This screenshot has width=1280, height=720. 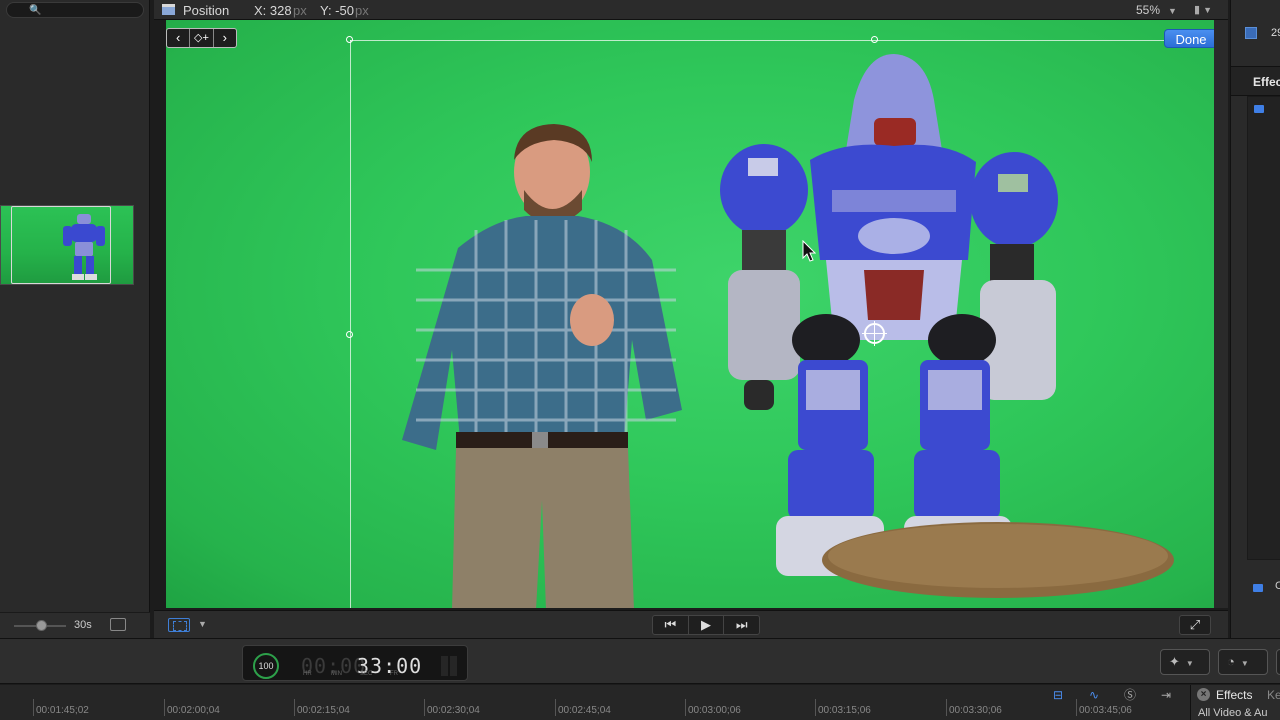 What do you see at coordinates (998, 560) in the screenshot?
I see `table-prop` at bounding box center [998, 560].